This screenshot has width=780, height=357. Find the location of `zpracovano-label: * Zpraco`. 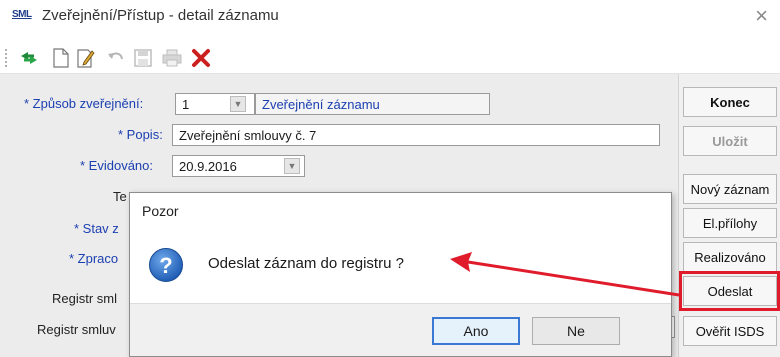

zpracovano-label: * Zpraco is located at coordinates (94, 258).